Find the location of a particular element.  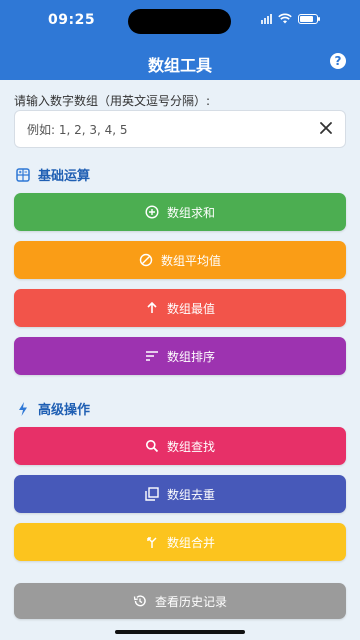

arrow-up-icon is located at coordinates (152, 307).